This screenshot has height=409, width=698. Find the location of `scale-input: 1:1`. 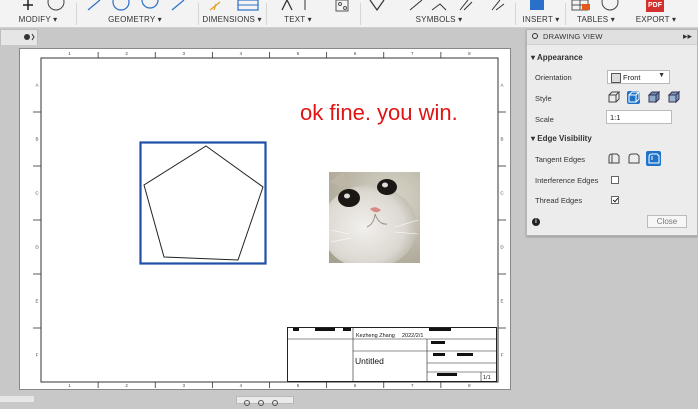

scale-input: 1:1 is located at coordinates (639, 117).